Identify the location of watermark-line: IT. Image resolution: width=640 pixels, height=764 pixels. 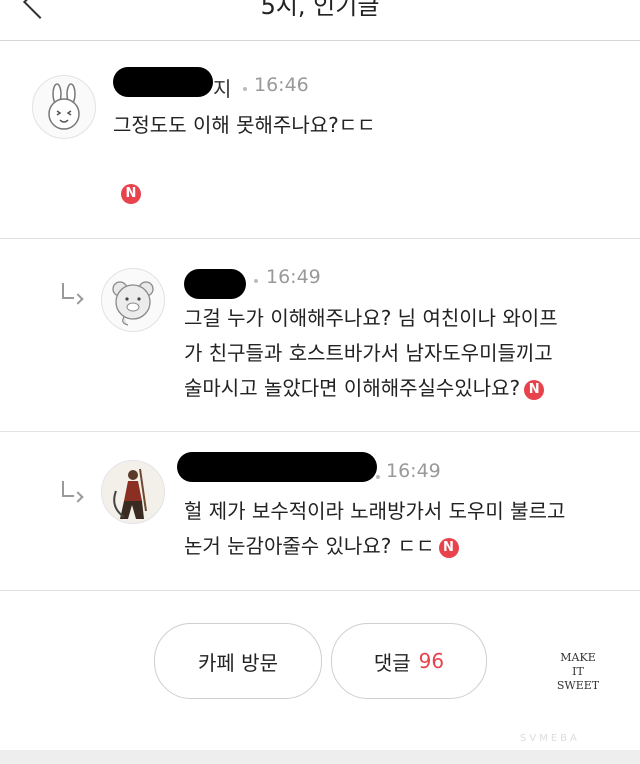
(578, 671).